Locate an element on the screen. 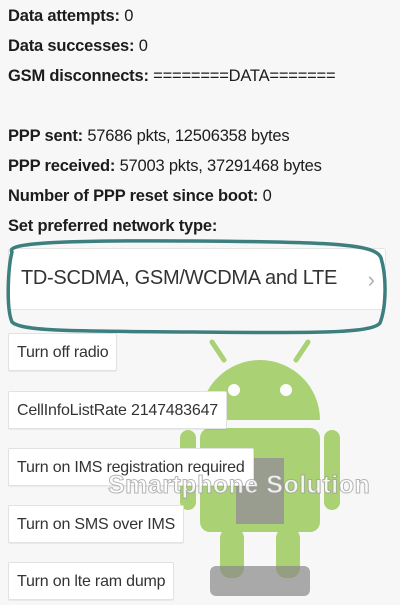 Image resolution: width=400 pixels, height=605 pixels. data-successes-value: 0 is located at coordinates (143, 46).